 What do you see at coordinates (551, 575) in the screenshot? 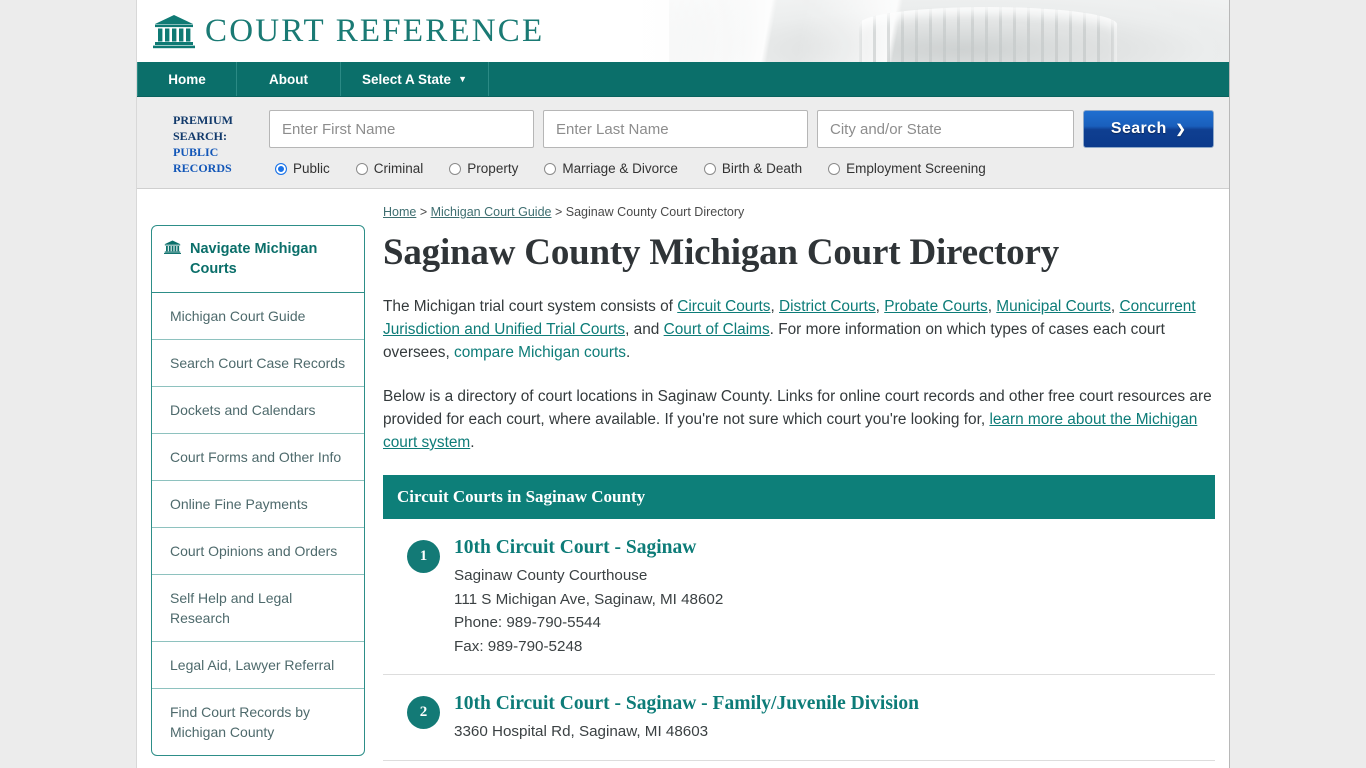
I see `court-address-line: Saginaw County Courthouse` at bounding box center [551, 575].